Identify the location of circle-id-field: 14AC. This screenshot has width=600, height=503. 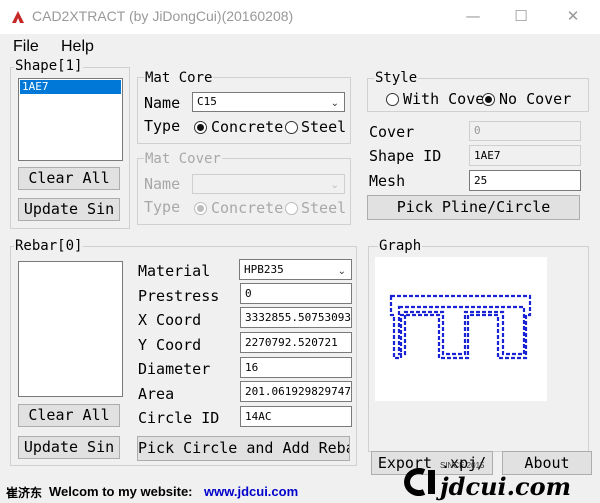
(296, 416).